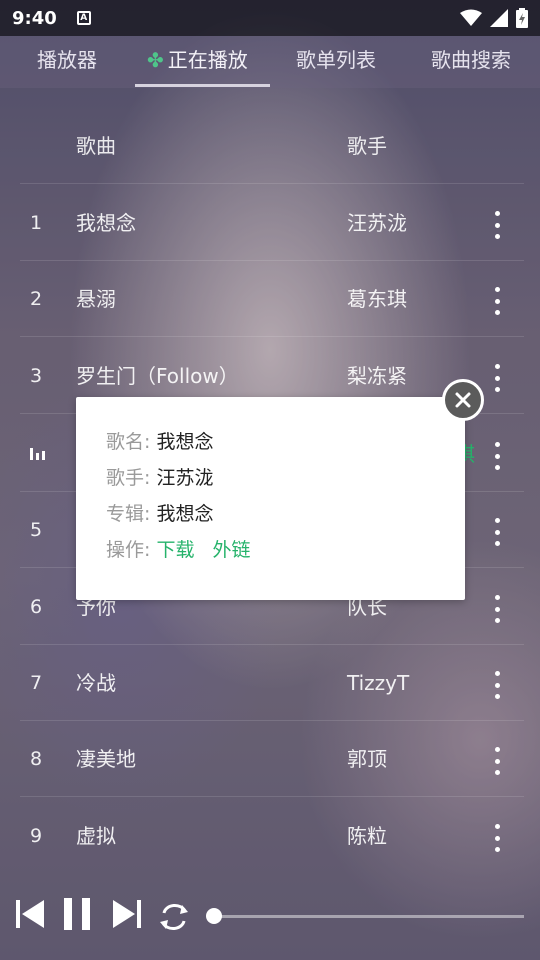  I want to click on header-song: 歌曲, so click(96, 146).